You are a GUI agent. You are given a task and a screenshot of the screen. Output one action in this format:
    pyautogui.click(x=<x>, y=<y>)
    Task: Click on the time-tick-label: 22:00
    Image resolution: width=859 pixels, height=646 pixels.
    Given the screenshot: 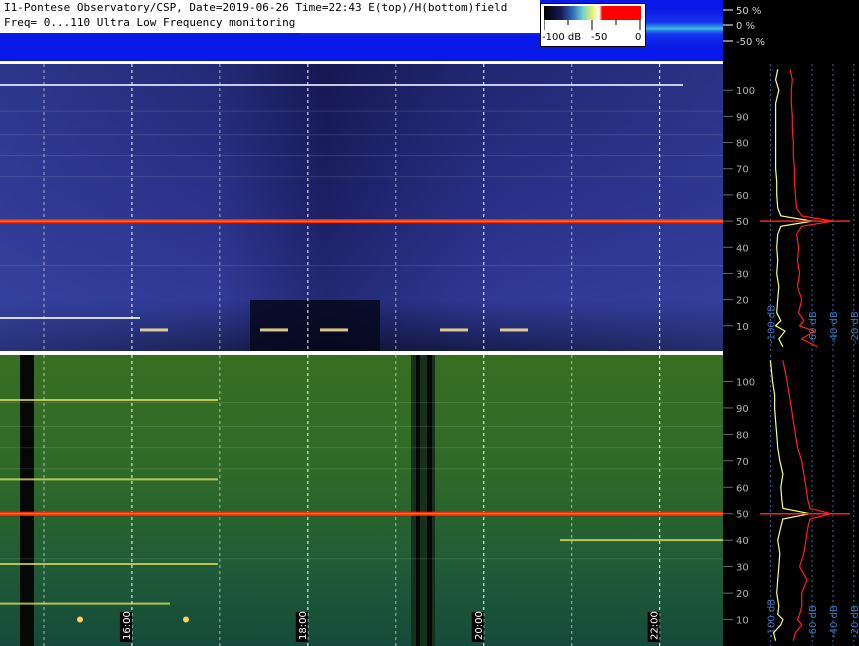 What is the action you would take?
    pyautogui.click(x=655, y=625)
    